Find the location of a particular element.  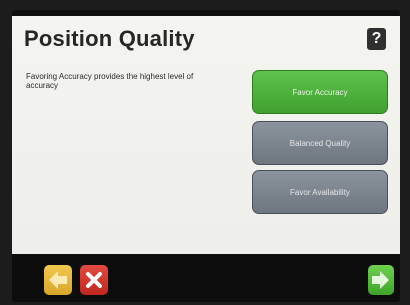

help-button: ? is located at coordinates (376, 39).